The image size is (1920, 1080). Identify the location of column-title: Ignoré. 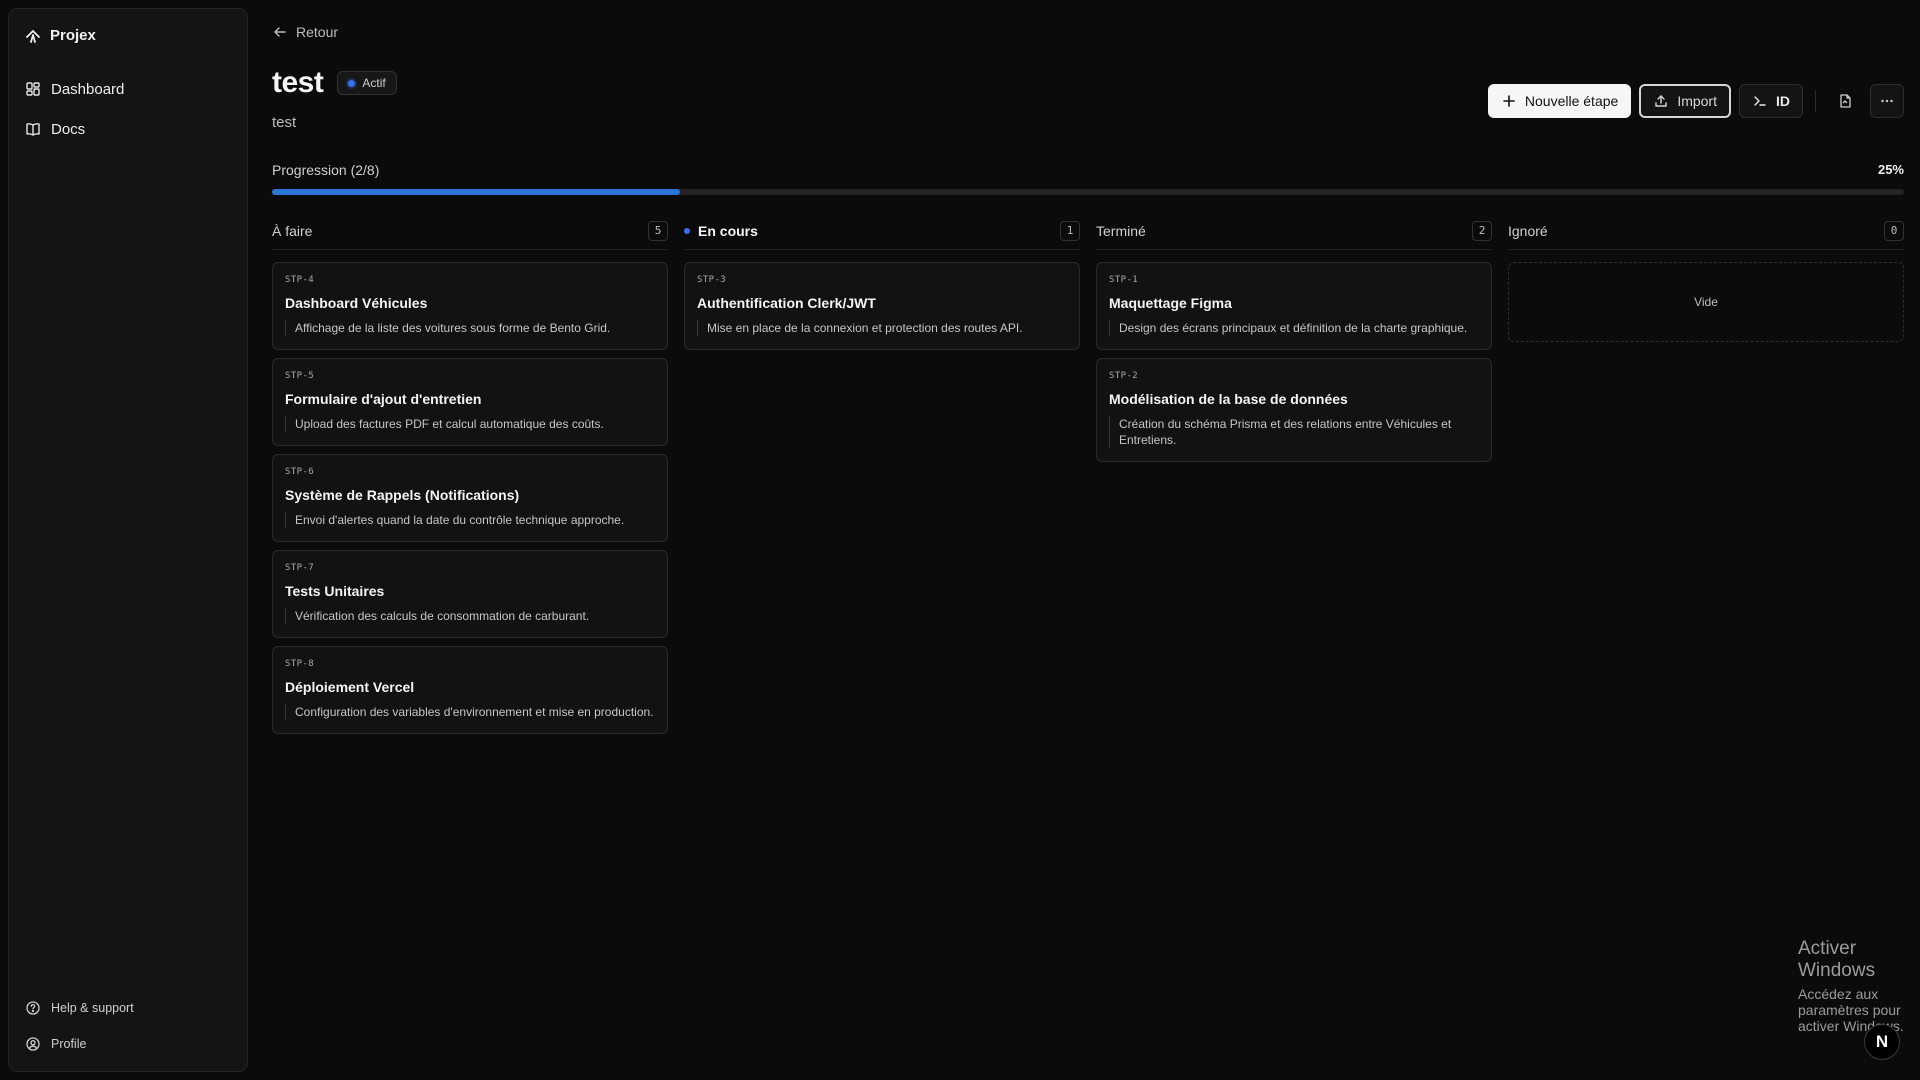
(1528, 231).